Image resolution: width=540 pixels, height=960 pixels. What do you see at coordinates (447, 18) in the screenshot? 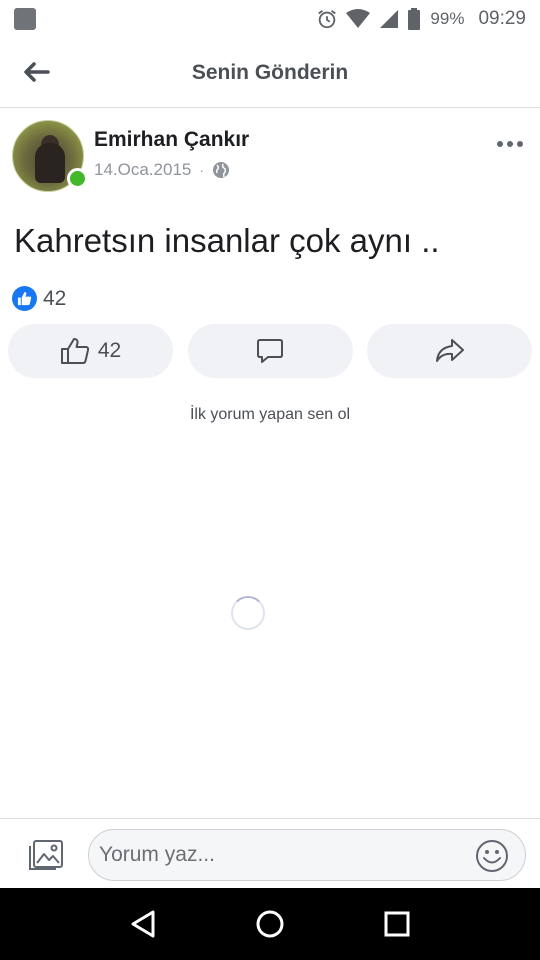
I see `battery-percentage: 99%` at bounding box center [447, 18].